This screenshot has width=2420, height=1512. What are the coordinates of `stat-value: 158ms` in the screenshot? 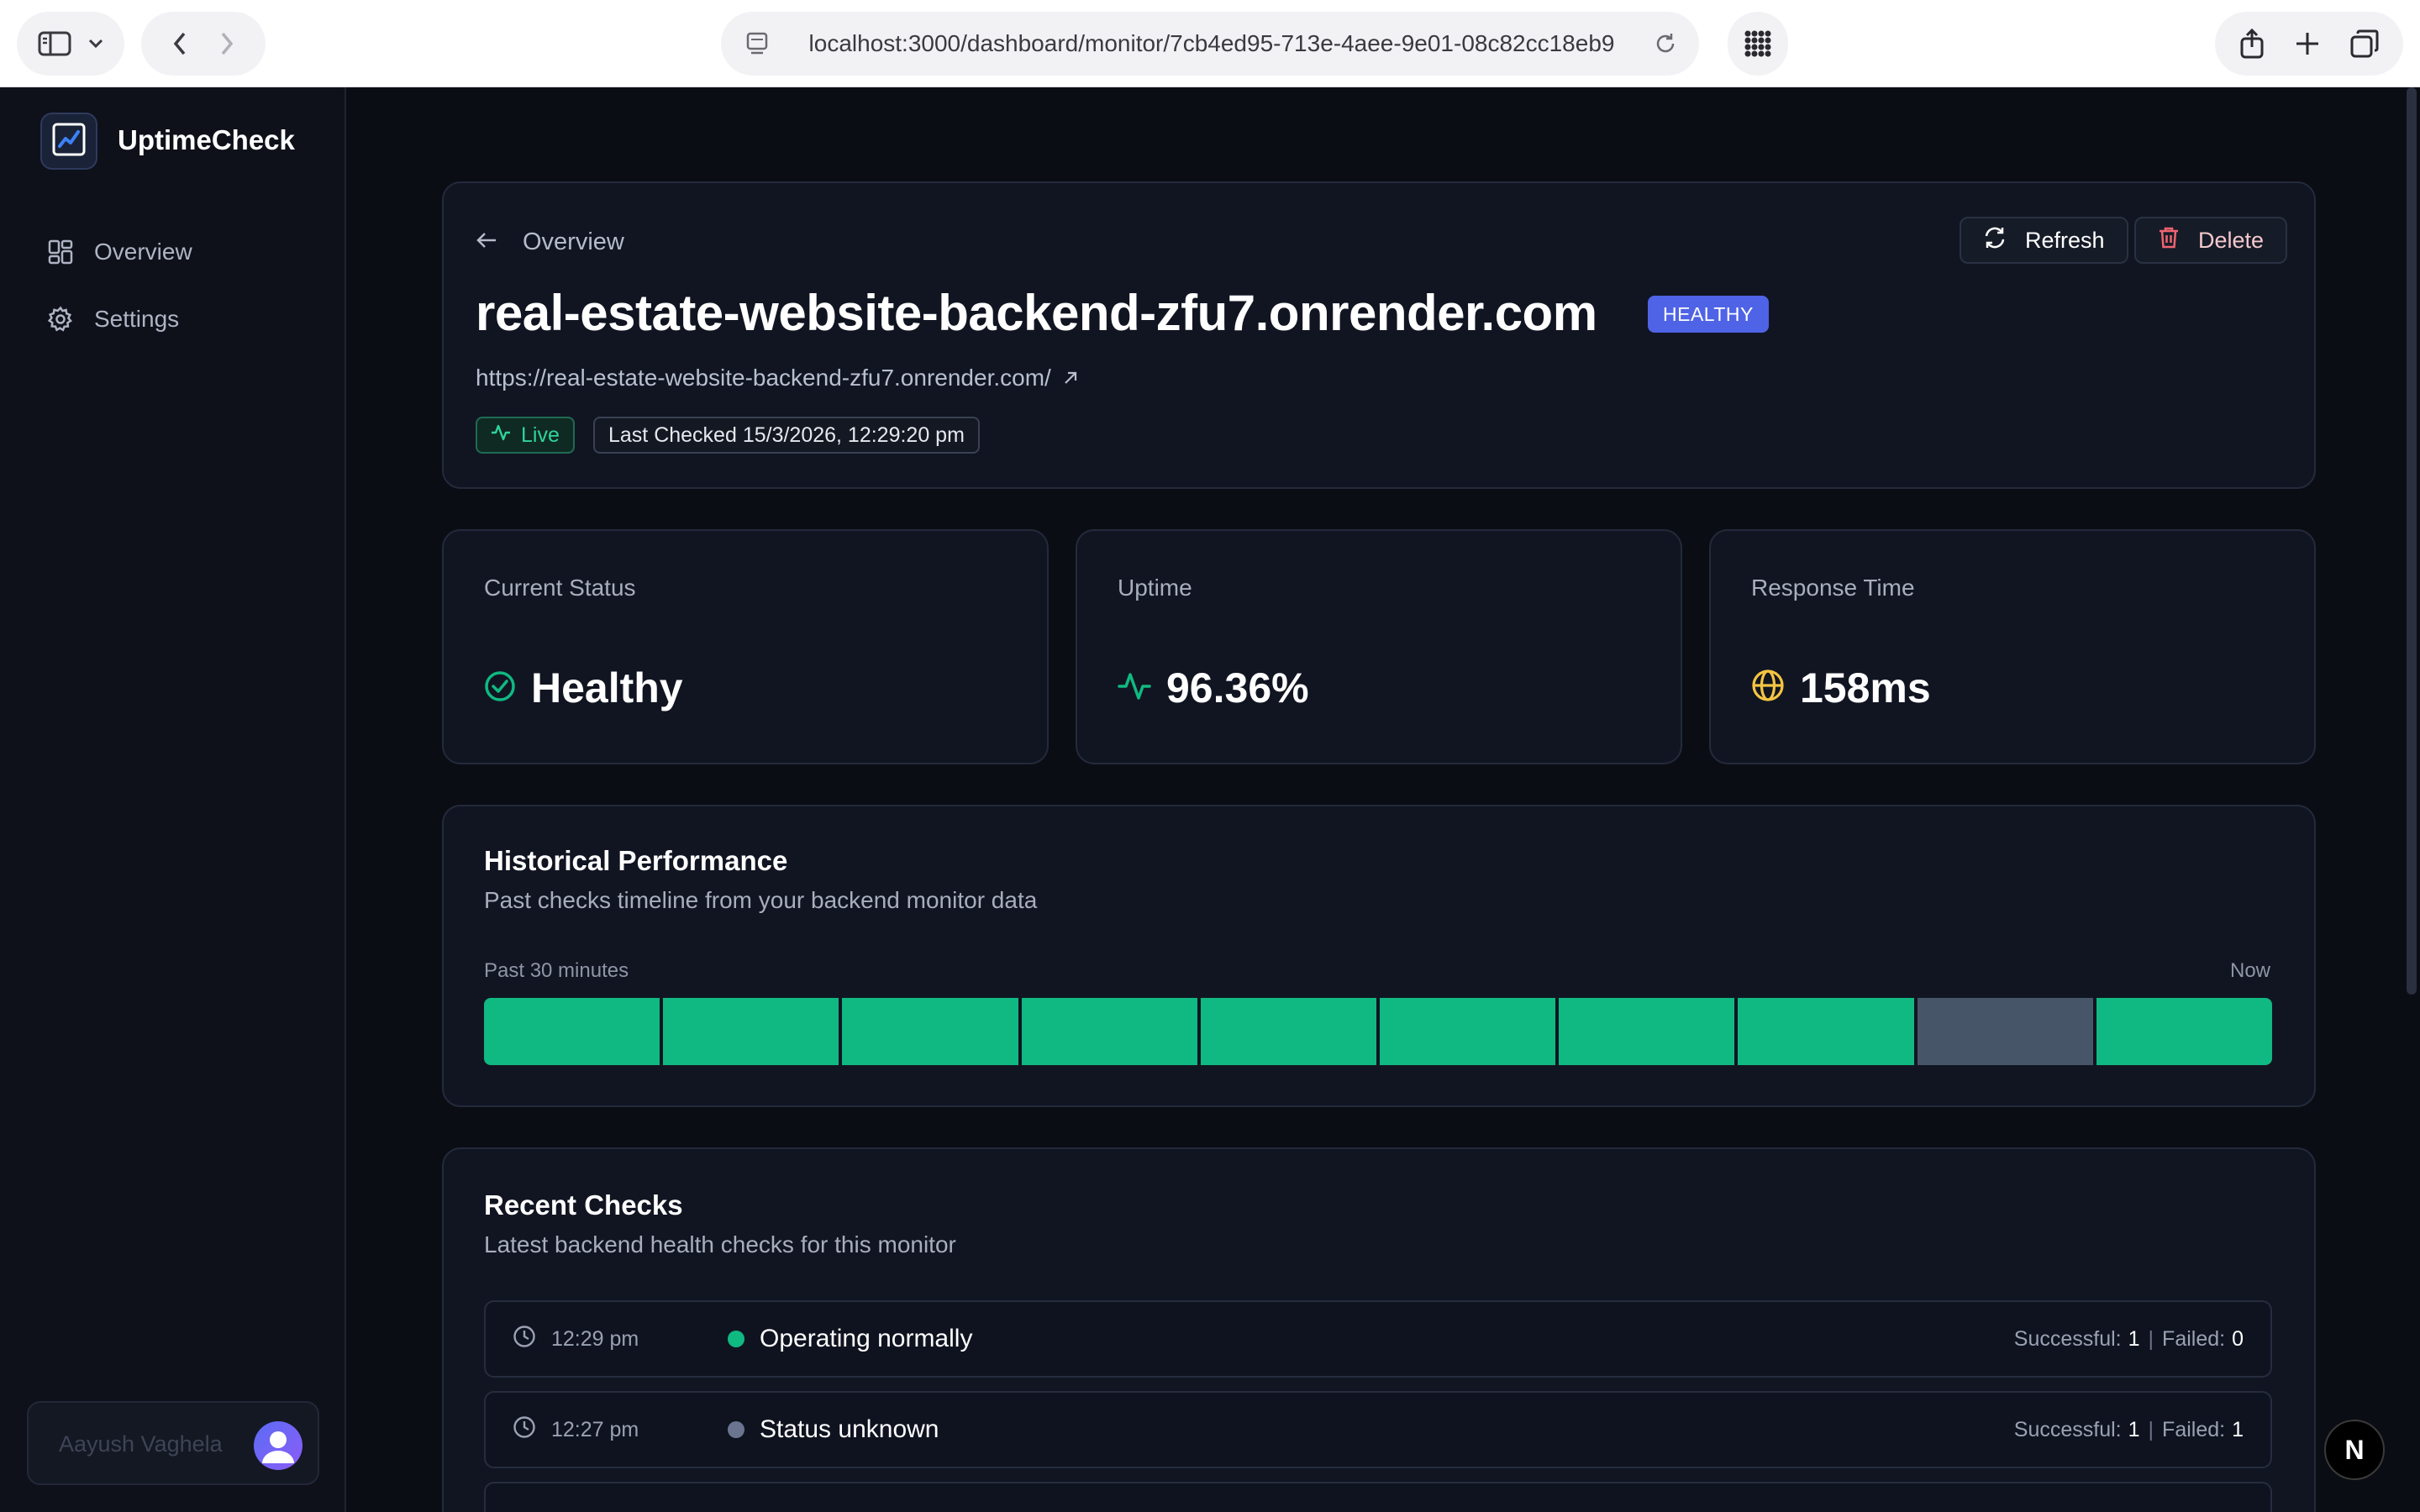 It's located at (1841, 688).